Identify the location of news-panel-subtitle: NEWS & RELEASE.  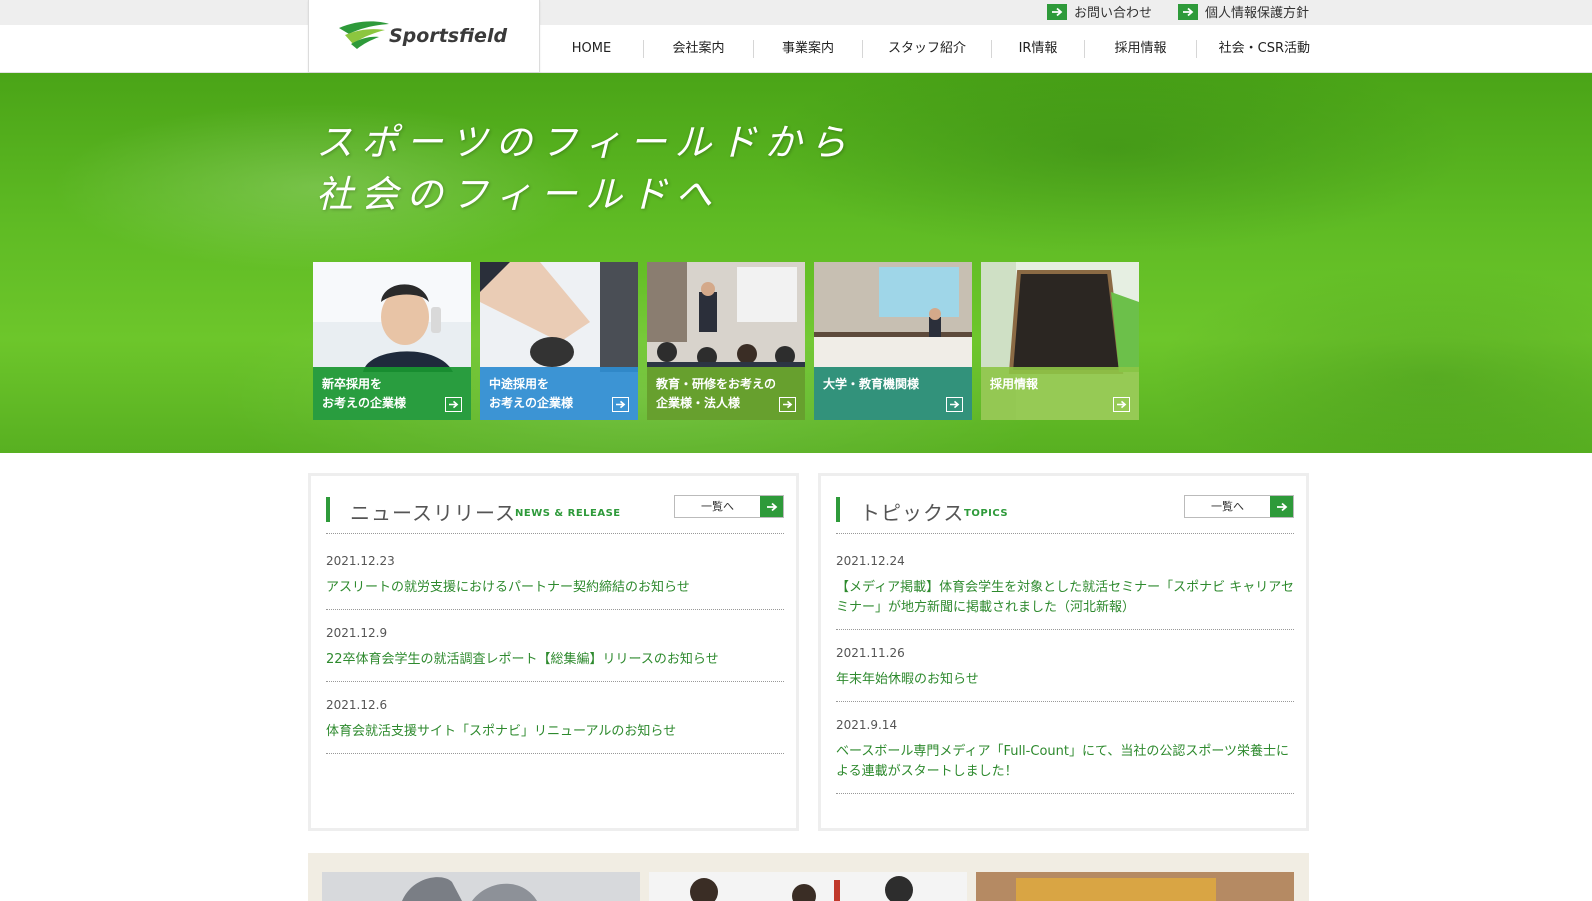
(568, 513).